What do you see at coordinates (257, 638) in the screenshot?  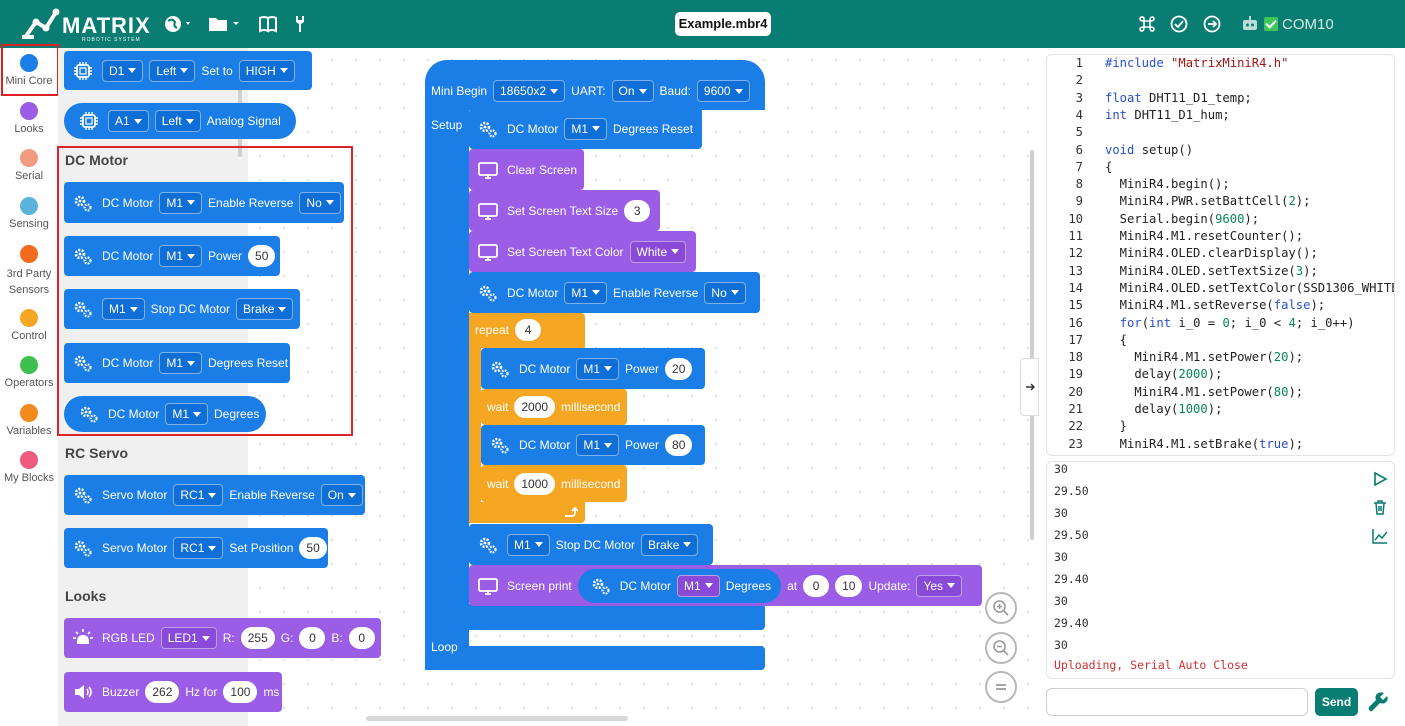 I see `red-input: 255` at bounding box center [257, 638].